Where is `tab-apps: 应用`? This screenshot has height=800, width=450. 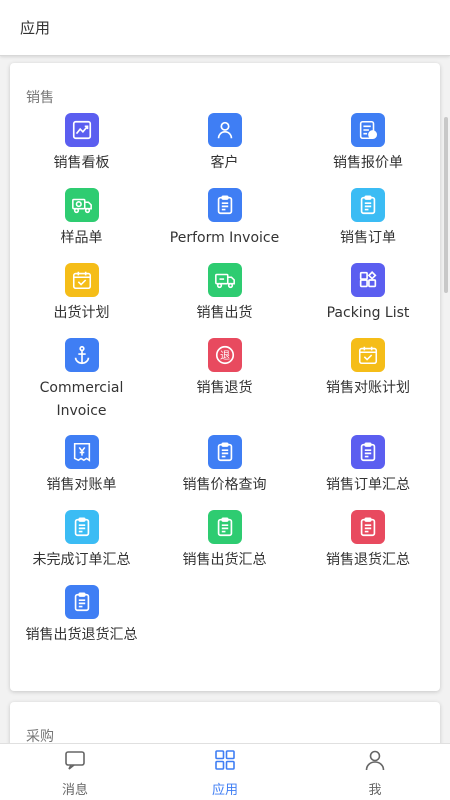 tab-apps: 应用 is located at coordinates (225, 772).